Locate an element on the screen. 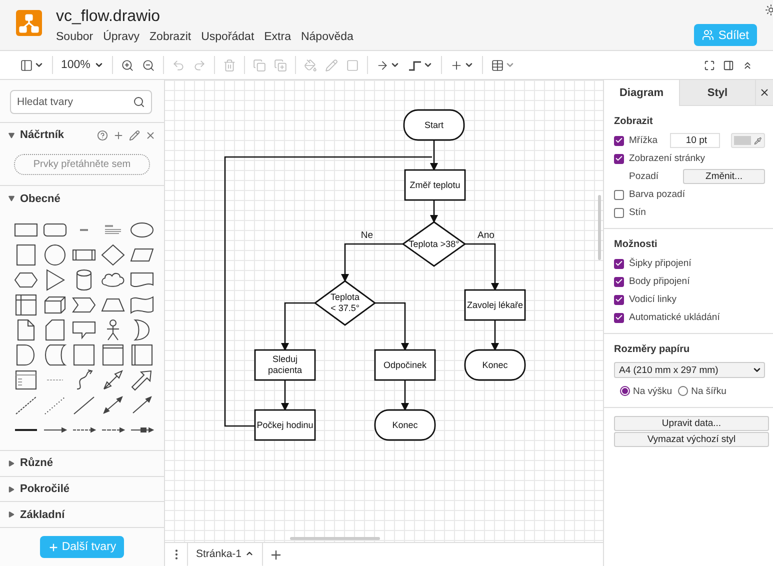 Image resolution: width=773 pixels, height=566 pixels. decision-node: Teplota < 37.5° is located at coordinates (345, 303).